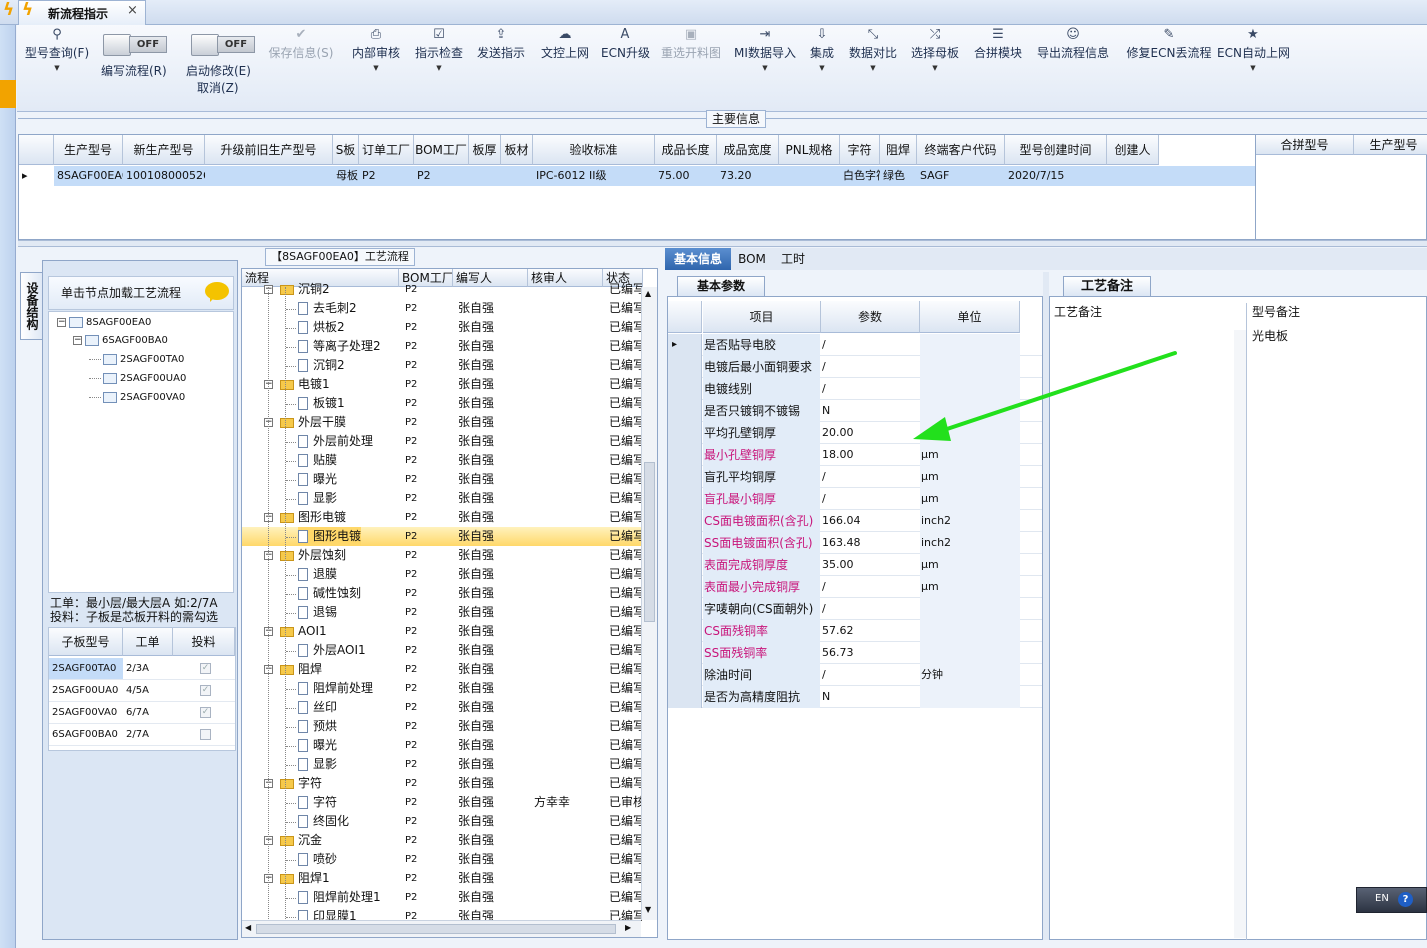  Describe the element at coordinates (594, 150) in the screenshot. I see `column-header: 验收标准` at that location.